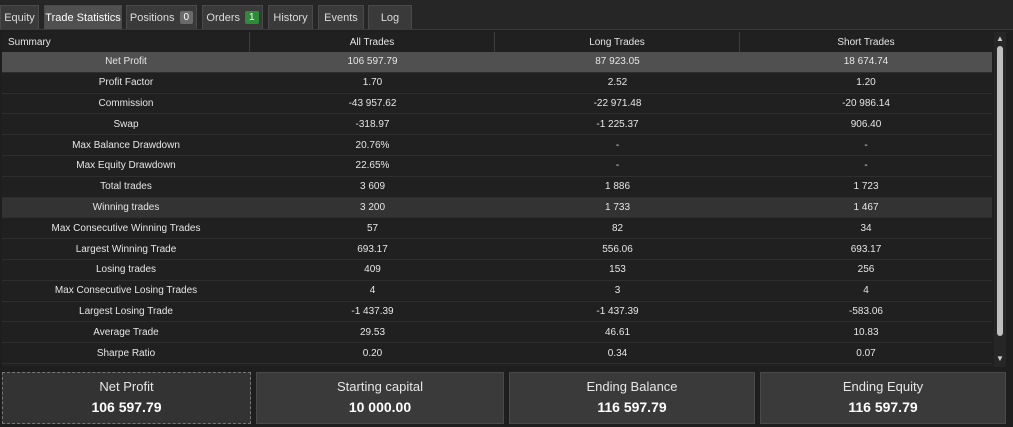 This screenshot has height=427, width=1013. Describe the element at coordinates (497, 333) in the screenshot. I see `table-row: Average Trade 29.53 46.61 10.83` at that location.